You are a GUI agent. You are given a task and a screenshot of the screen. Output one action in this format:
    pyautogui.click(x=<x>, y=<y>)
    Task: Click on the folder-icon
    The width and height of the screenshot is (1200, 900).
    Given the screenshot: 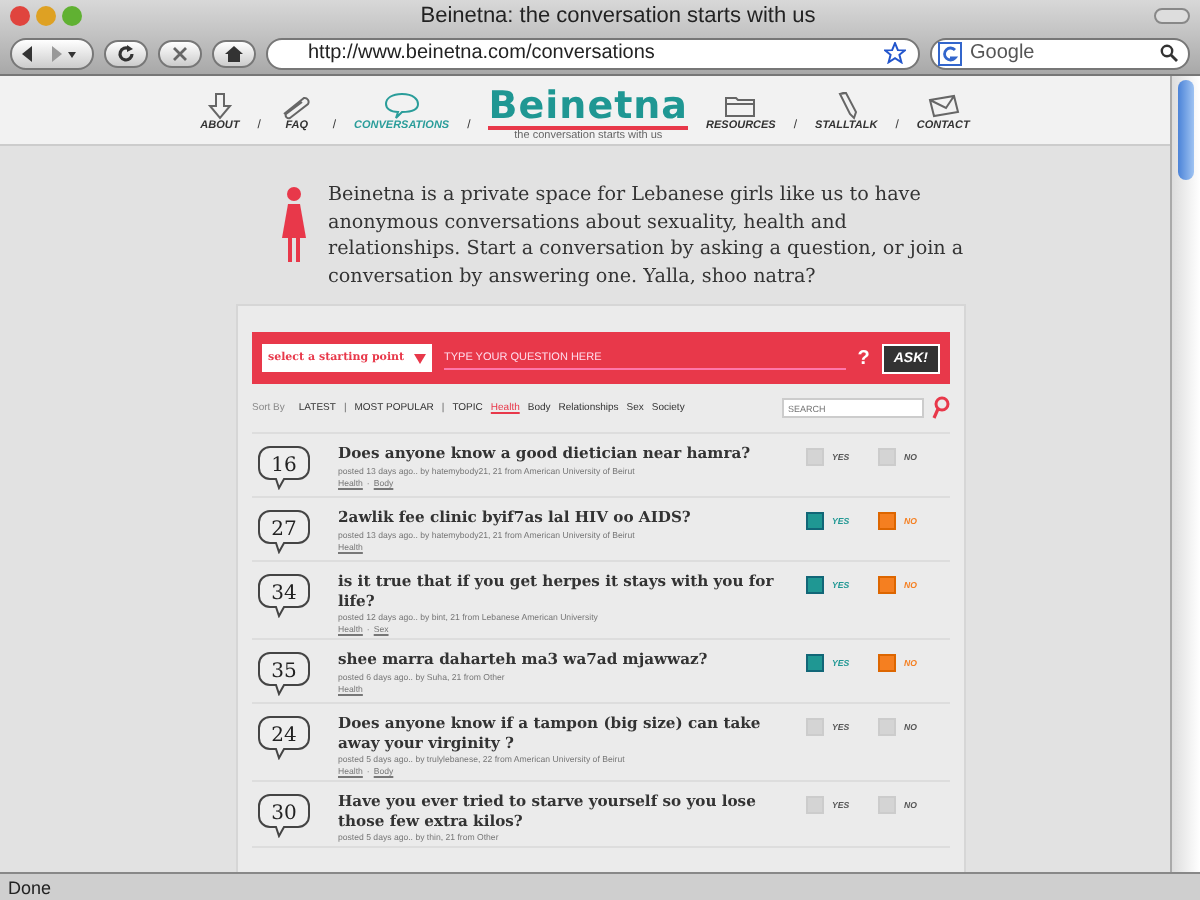 What is the action you would take?
    pyautogui.click(x=740, y=106)
    